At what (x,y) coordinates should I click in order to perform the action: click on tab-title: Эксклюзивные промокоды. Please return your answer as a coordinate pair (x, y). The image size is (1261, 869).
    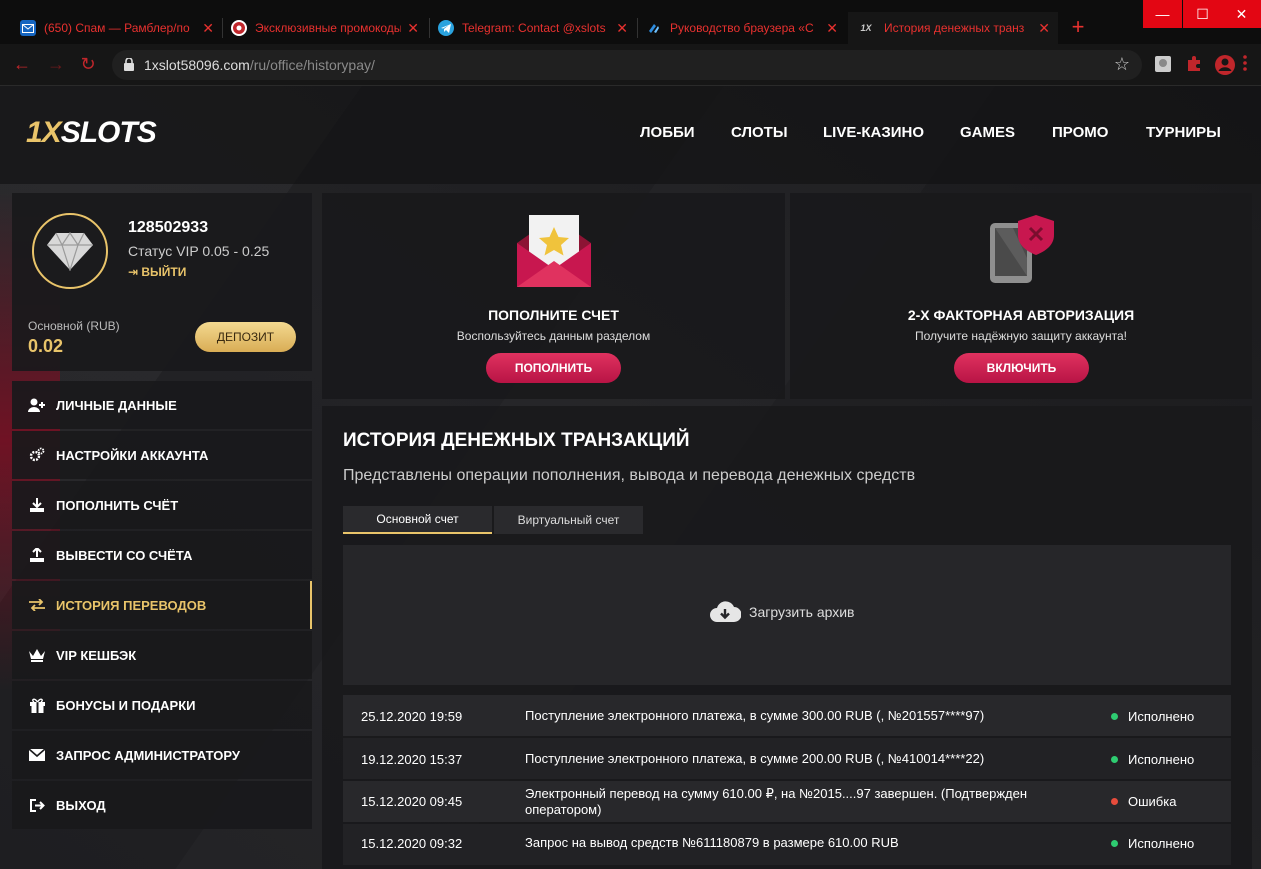
    Looking at the image, I should click on (328, 28).